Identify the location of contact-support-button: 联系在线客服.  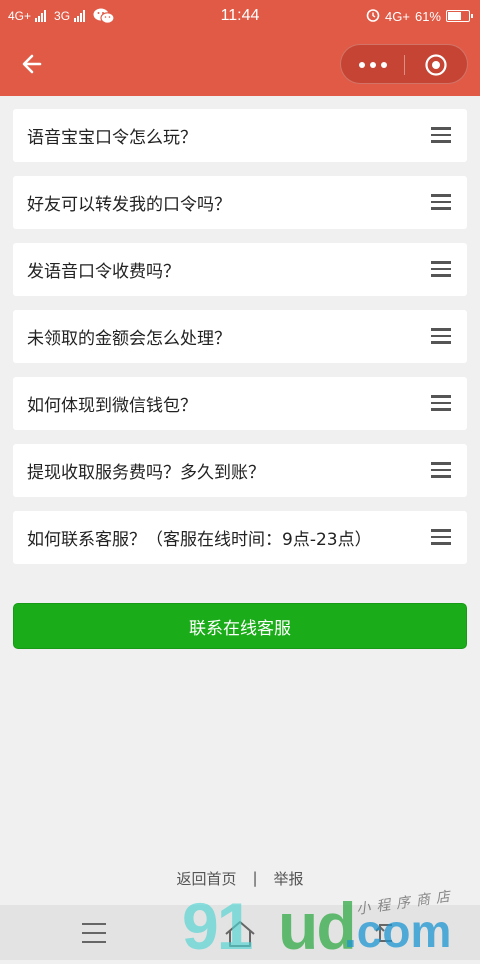
(240, 626).